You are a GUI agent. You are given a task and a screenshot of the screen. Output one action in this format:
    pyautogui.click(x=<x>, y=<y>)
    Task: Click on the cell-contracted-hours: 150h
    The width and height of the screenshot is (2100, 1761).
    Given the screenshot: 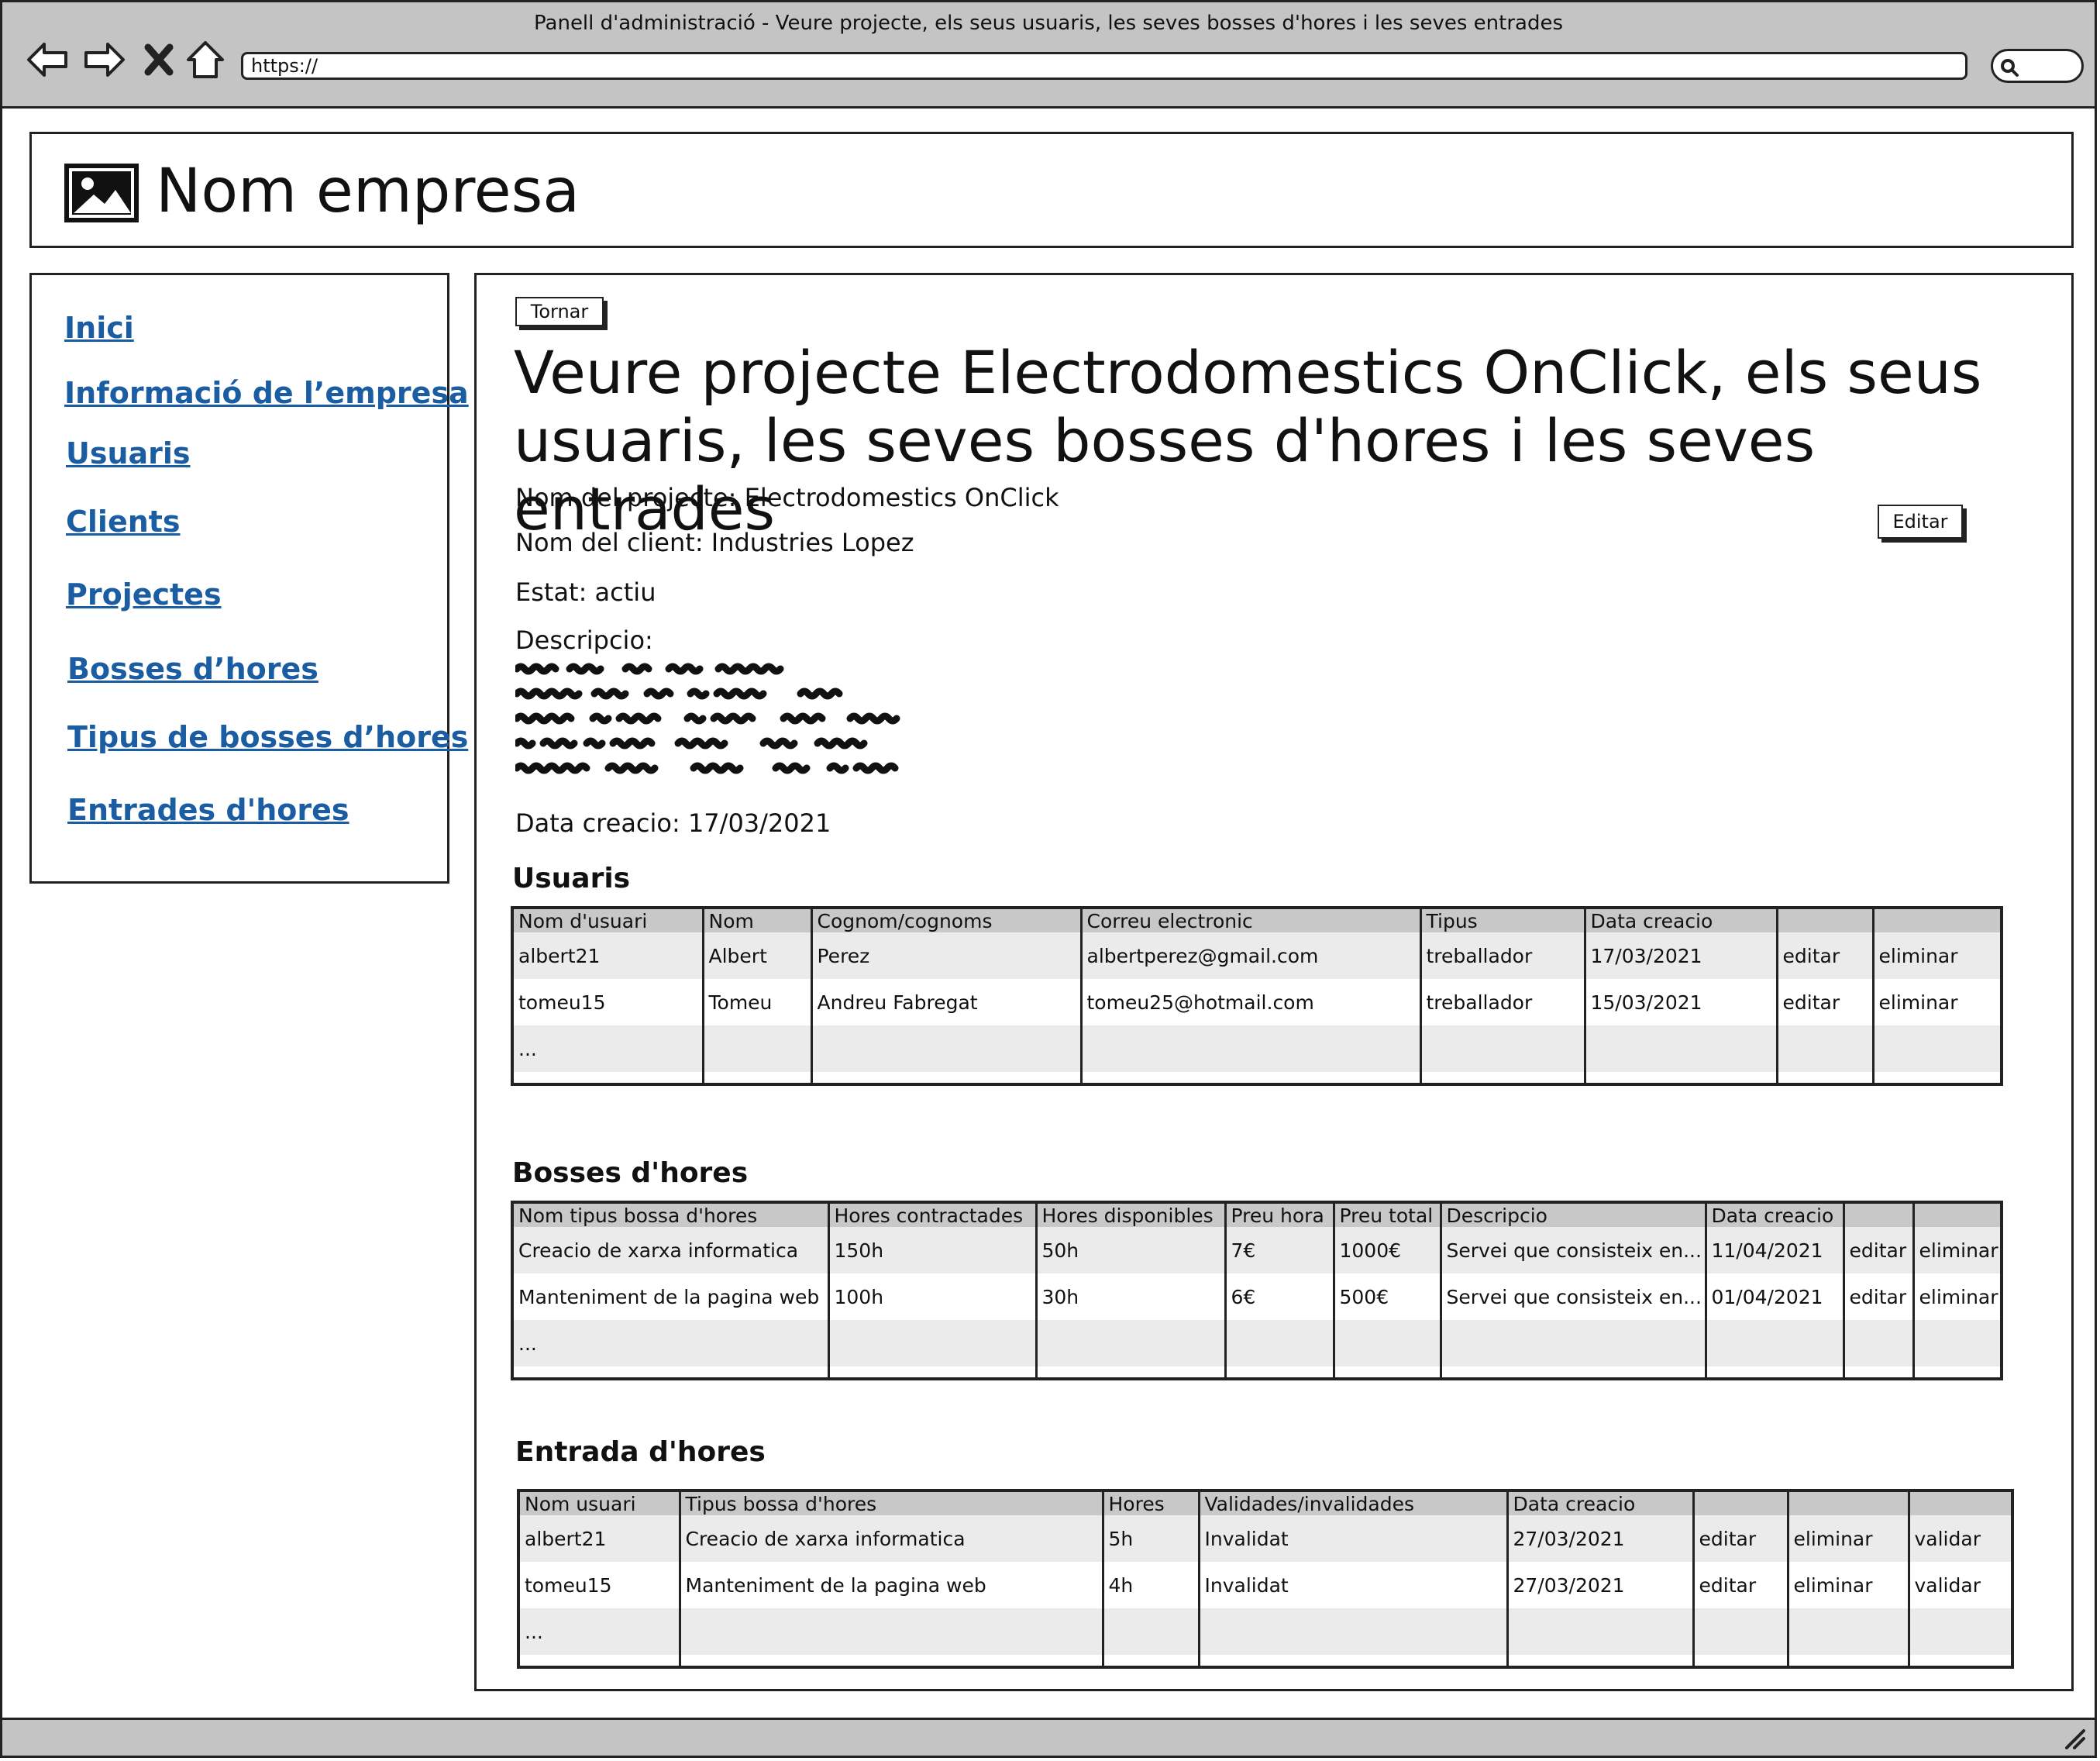 What is the action you would take?
    pyautogui.click(x=931, y=1250)
    